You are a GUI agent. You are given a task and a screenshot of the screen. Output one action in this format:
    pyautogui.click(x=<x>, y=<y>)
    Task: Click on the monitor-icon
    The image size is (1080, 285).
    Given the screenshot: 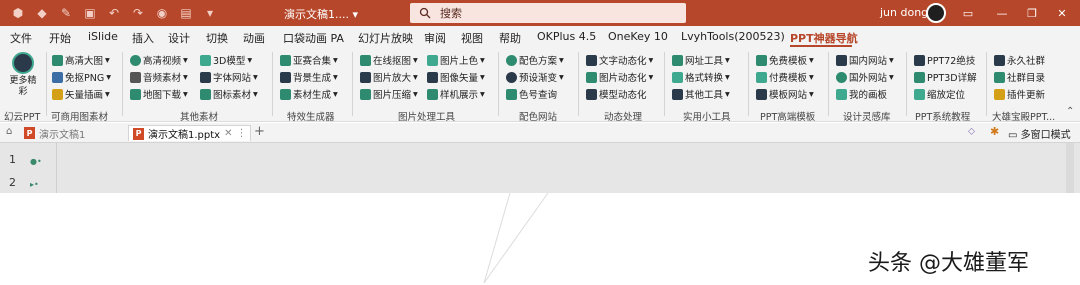 What is the action you would take?
    pyautogui.click(x=285, y=77)
    